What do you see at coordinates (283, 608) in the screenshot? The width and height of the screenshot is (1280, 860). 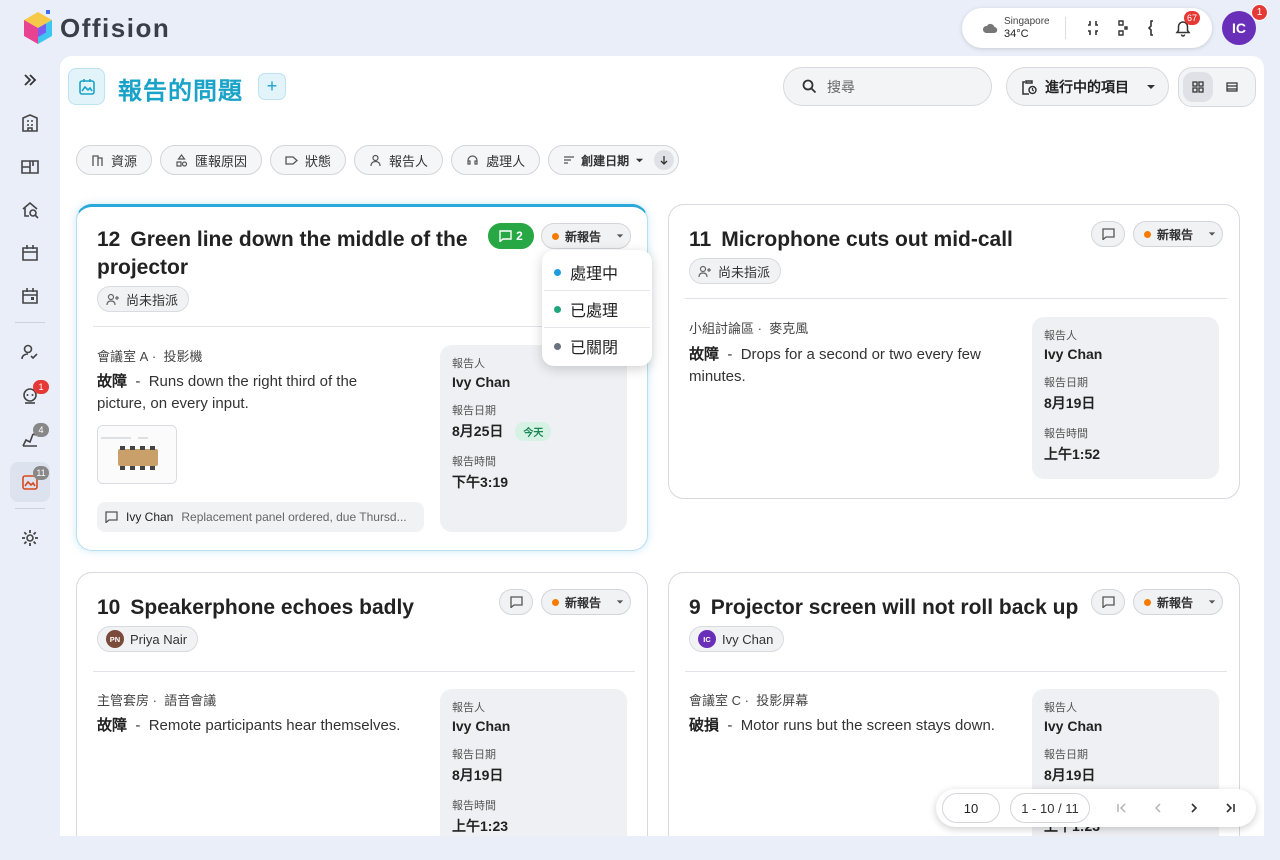 I see `issue-title: 10 Speakerphone echoes badly` at bounding box center [283, 608].